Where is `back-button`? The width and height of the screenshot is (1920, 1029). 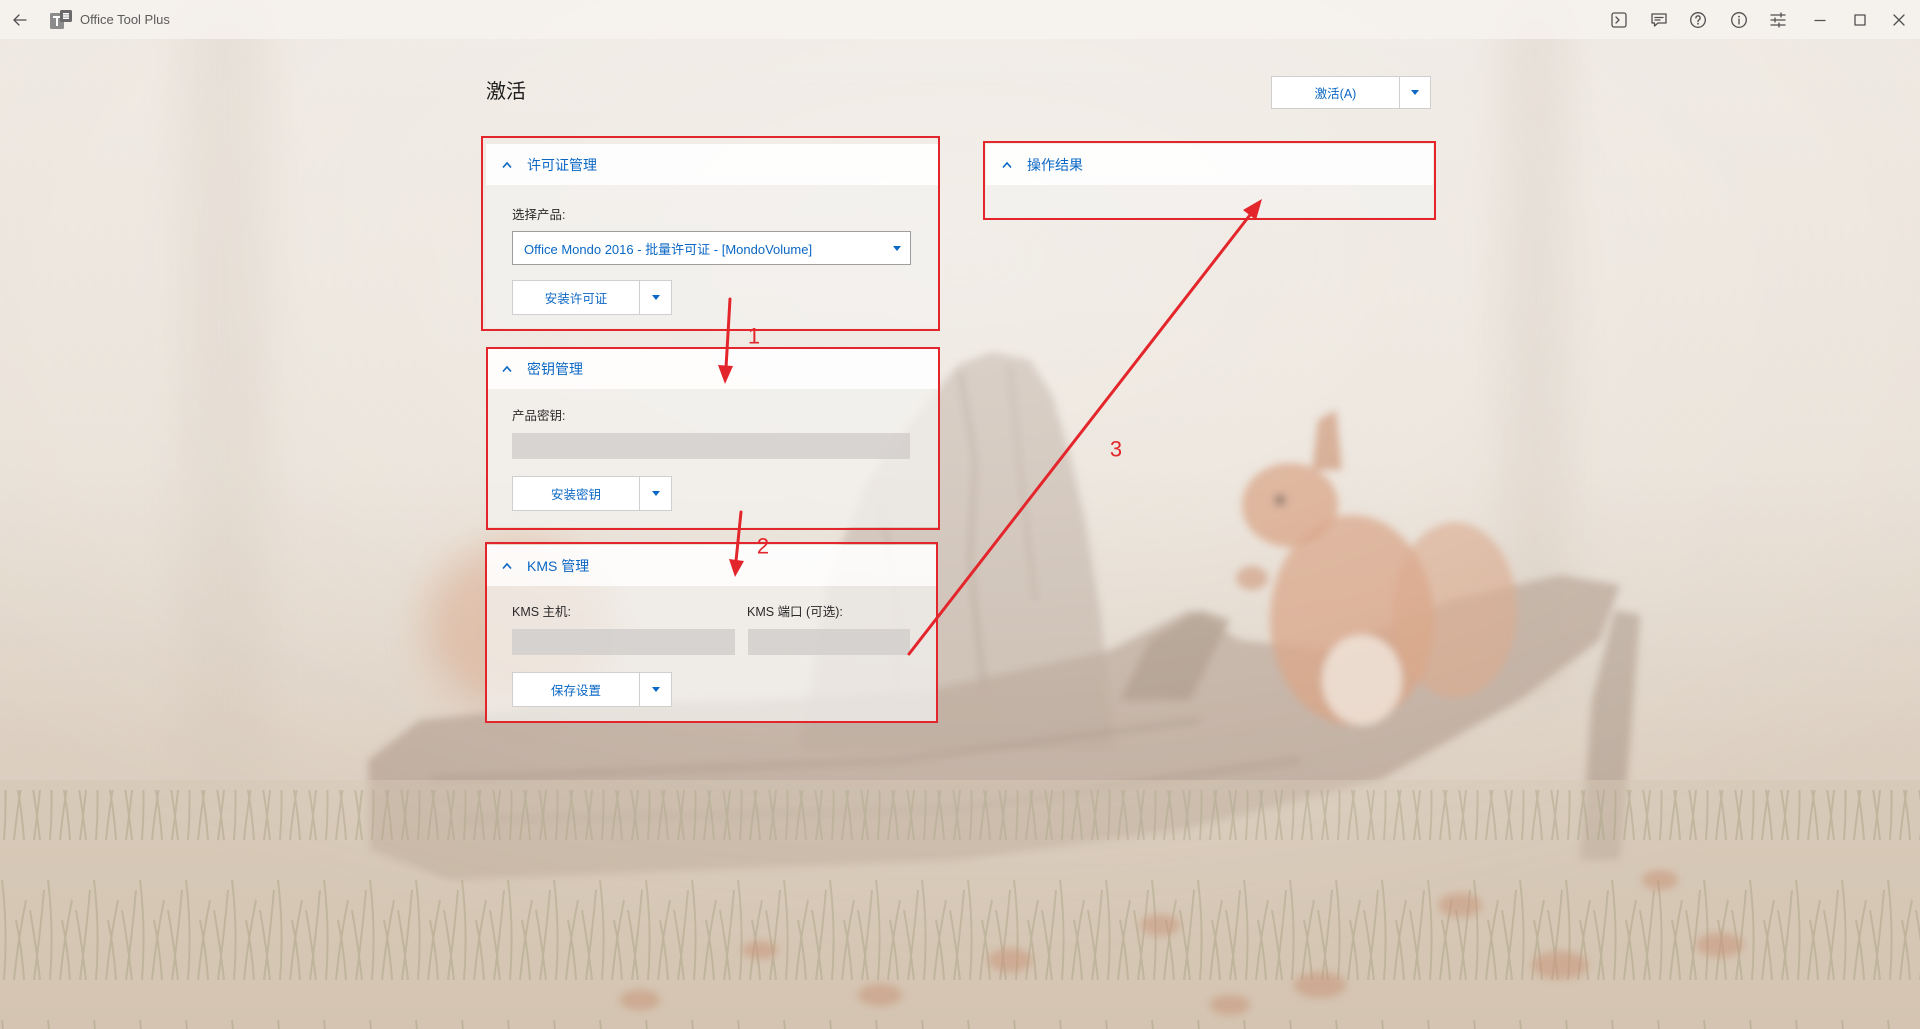 back-button is located at coordinates (20, 20).